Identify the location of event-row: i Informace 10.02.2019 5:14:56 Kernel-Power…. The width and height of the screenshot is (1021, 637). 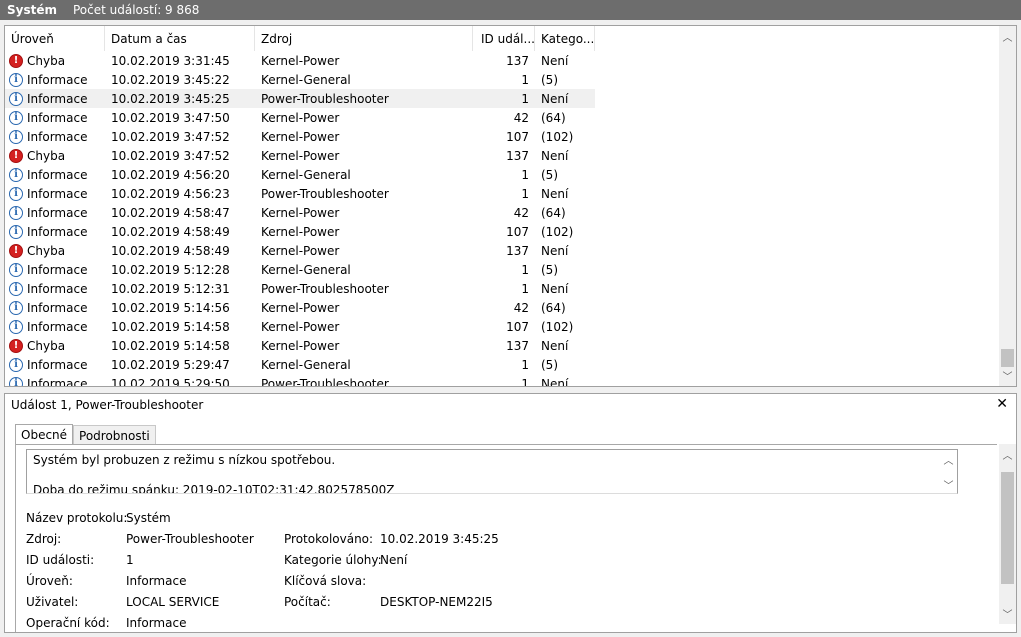
(502, 307).